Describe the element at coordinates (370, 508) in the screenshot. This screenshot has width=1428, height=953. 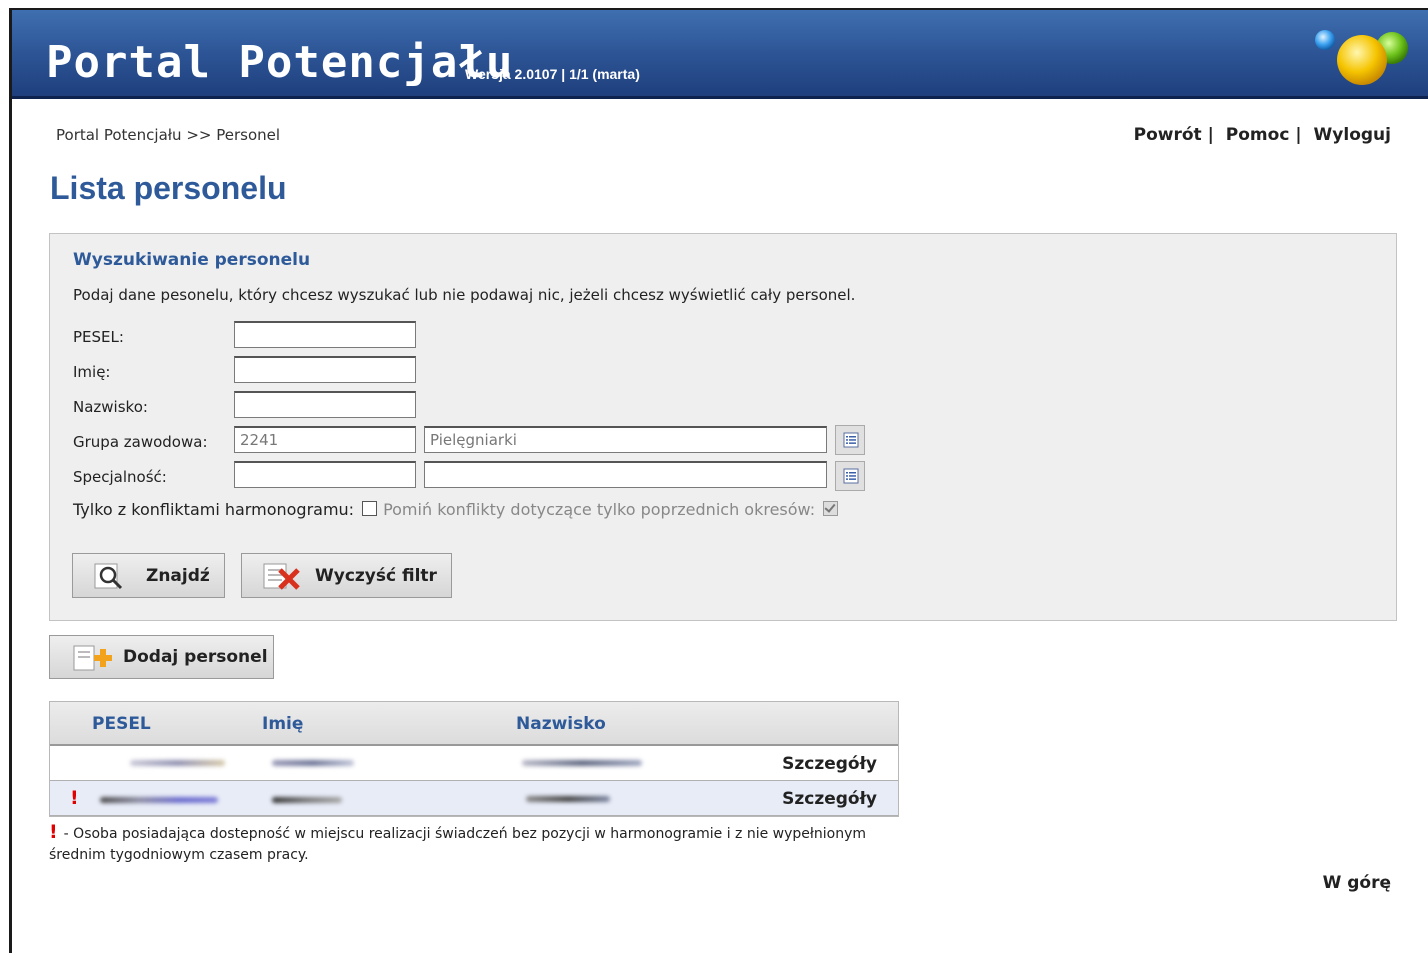
I see `conflicts-checkbox` at that location.